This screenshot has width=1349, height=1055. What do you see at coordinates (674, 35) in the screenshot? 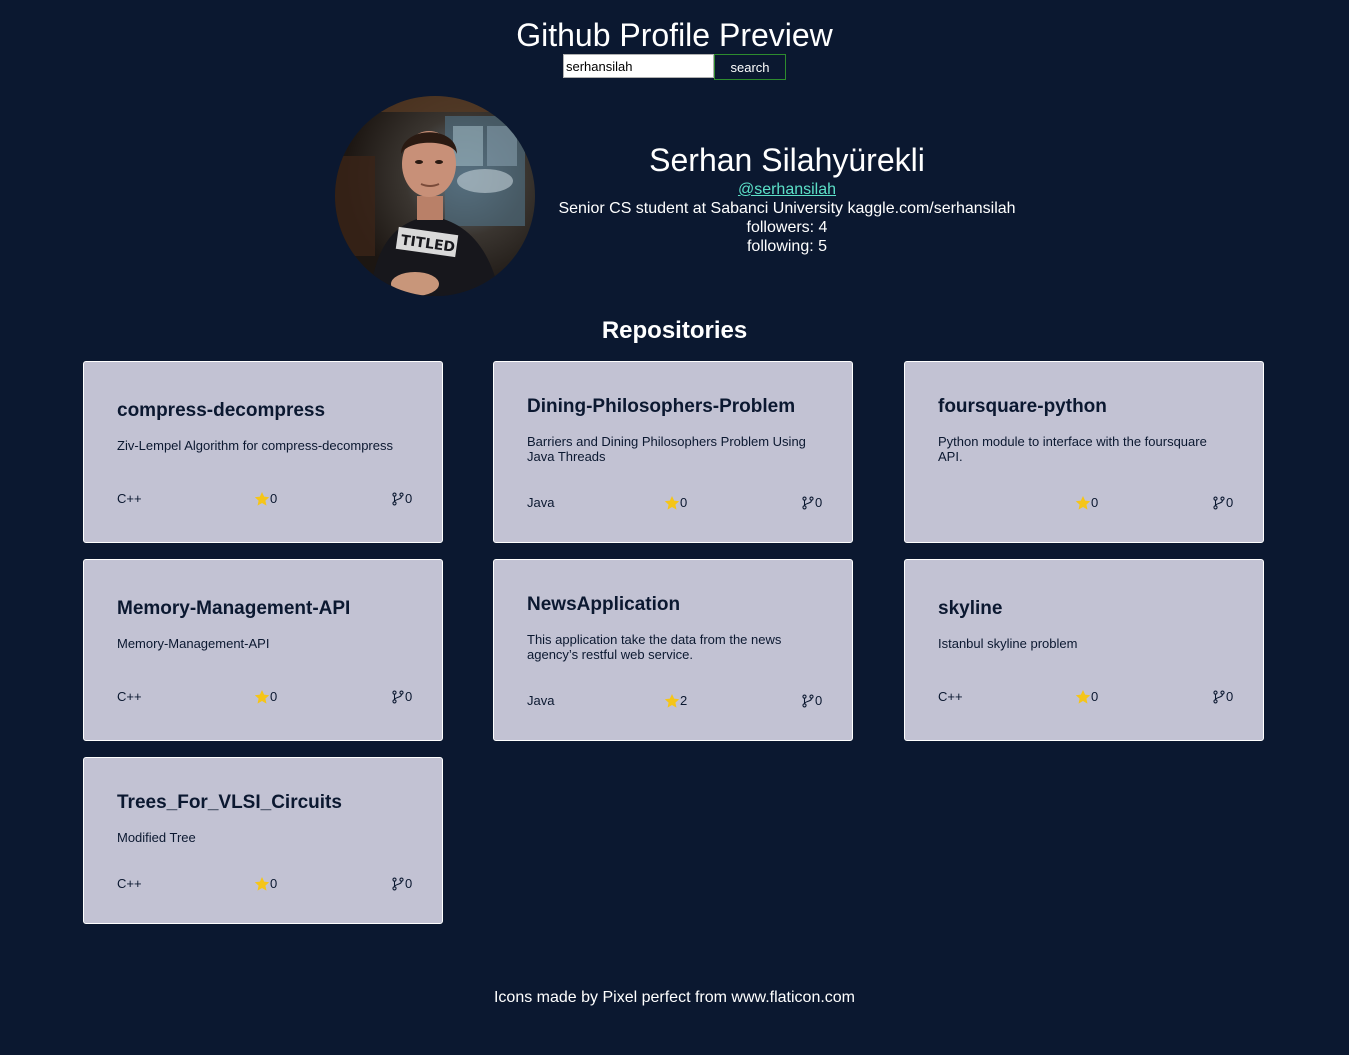
I see `page-title: Github Profile Preview` at bounding box center [674, 35].